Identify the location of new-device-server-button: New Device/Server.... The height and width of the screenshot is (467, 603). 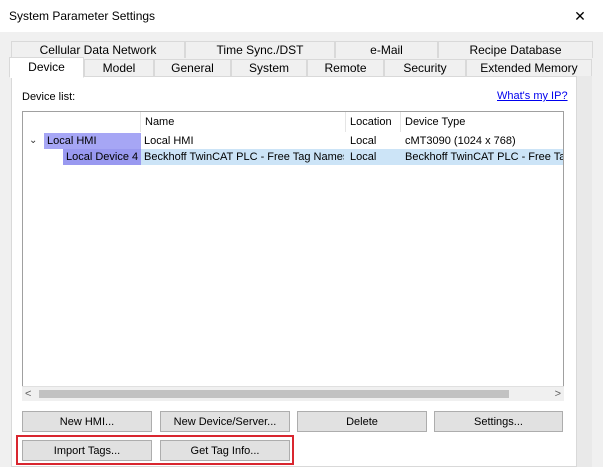
(225, 421).